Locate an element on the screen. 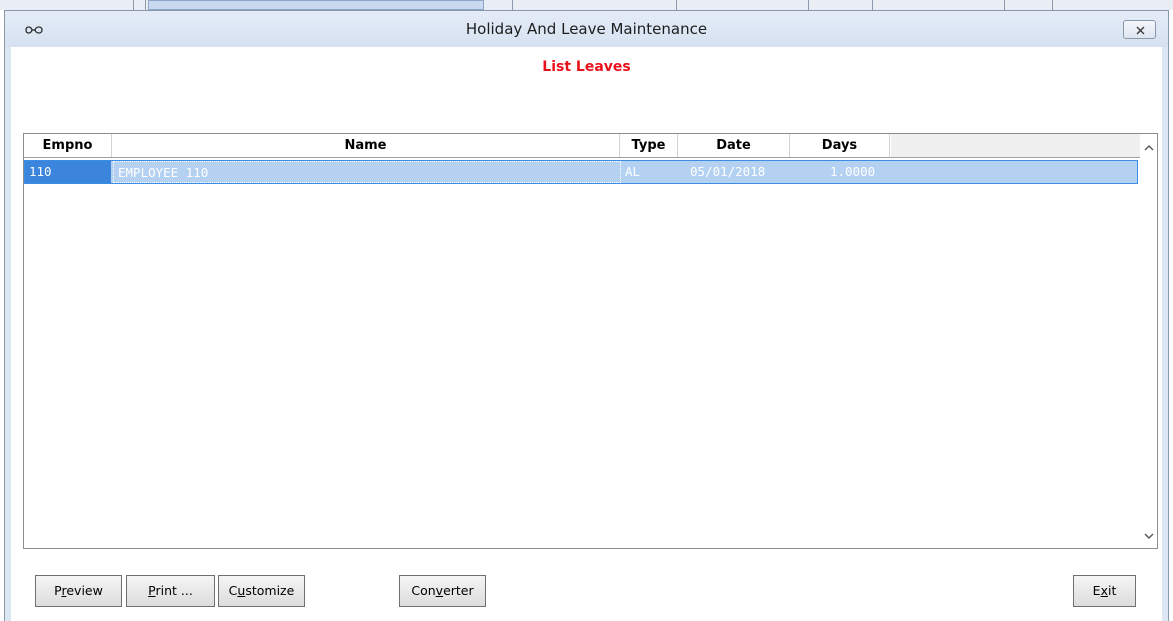  cell-days: 1.0000 is located at coordinates (860, 172).